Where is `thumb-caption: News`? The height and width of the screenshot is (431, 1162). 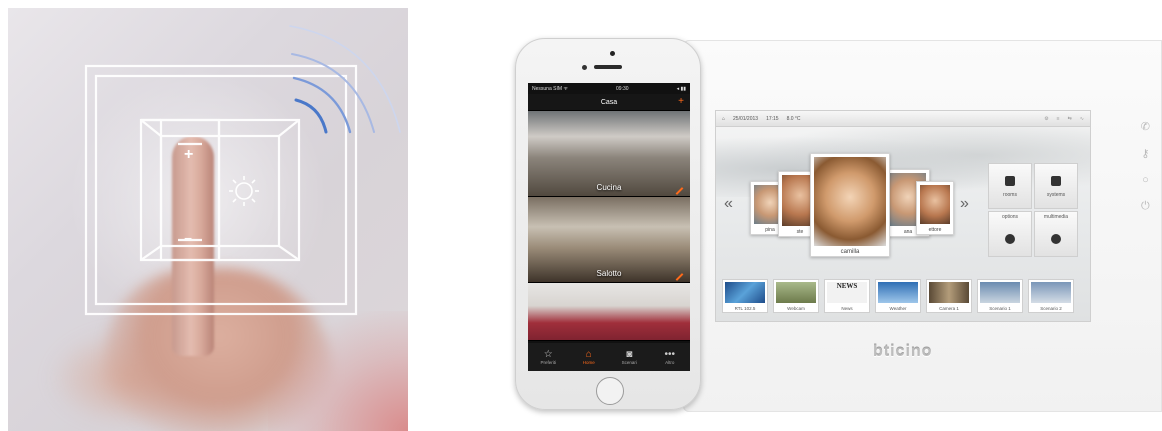 thumb-caption: News is located at coordinates (847, 308).